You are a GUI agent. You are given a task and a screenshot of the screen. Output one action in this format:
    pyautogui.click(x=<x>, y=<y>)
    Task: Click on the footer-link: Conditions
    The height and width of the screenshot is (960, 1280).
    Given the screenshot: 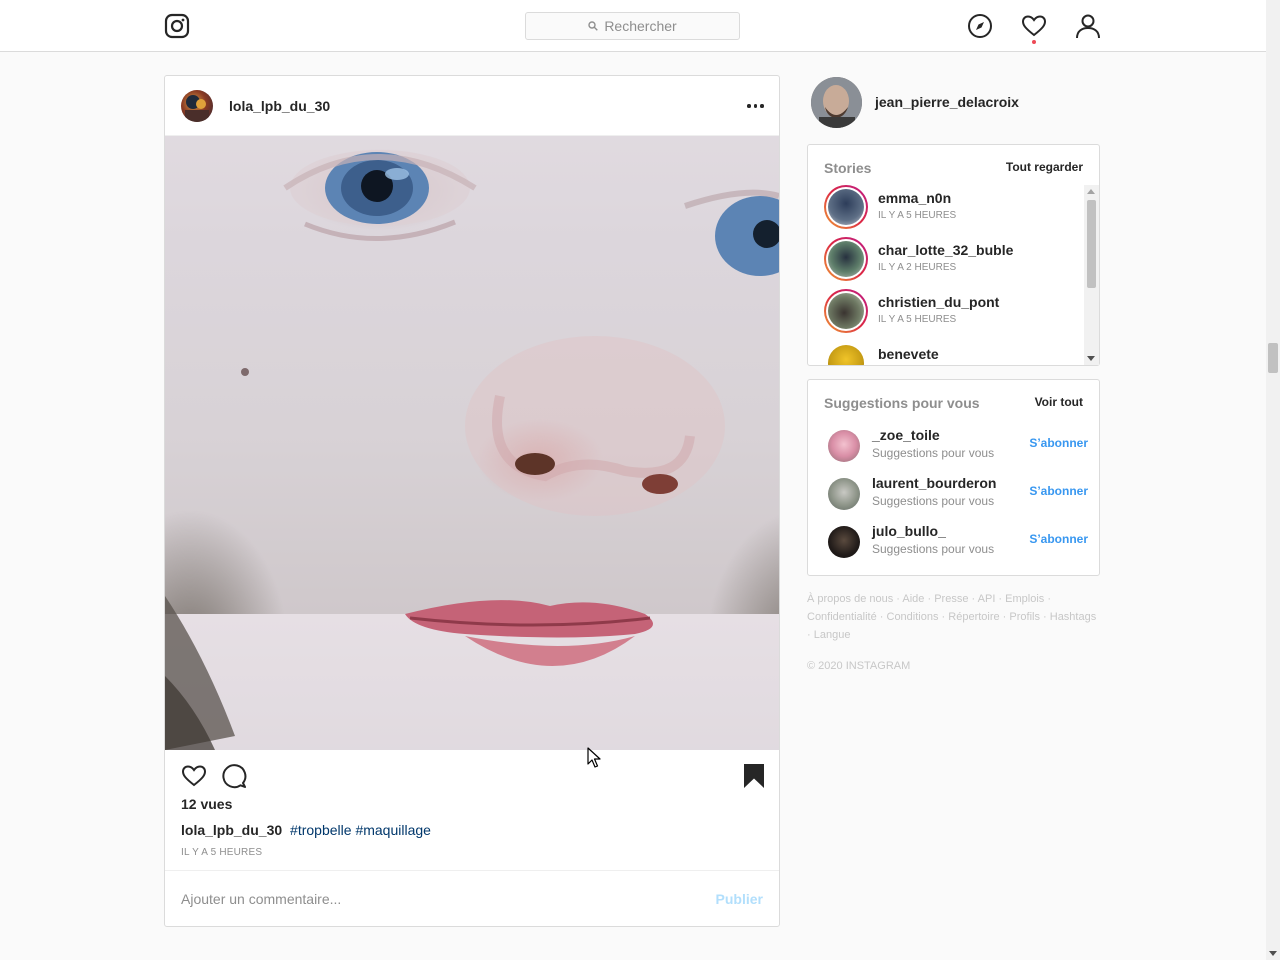 What is the action you would take?
    pyautogui.click(x=913, y=617)
    